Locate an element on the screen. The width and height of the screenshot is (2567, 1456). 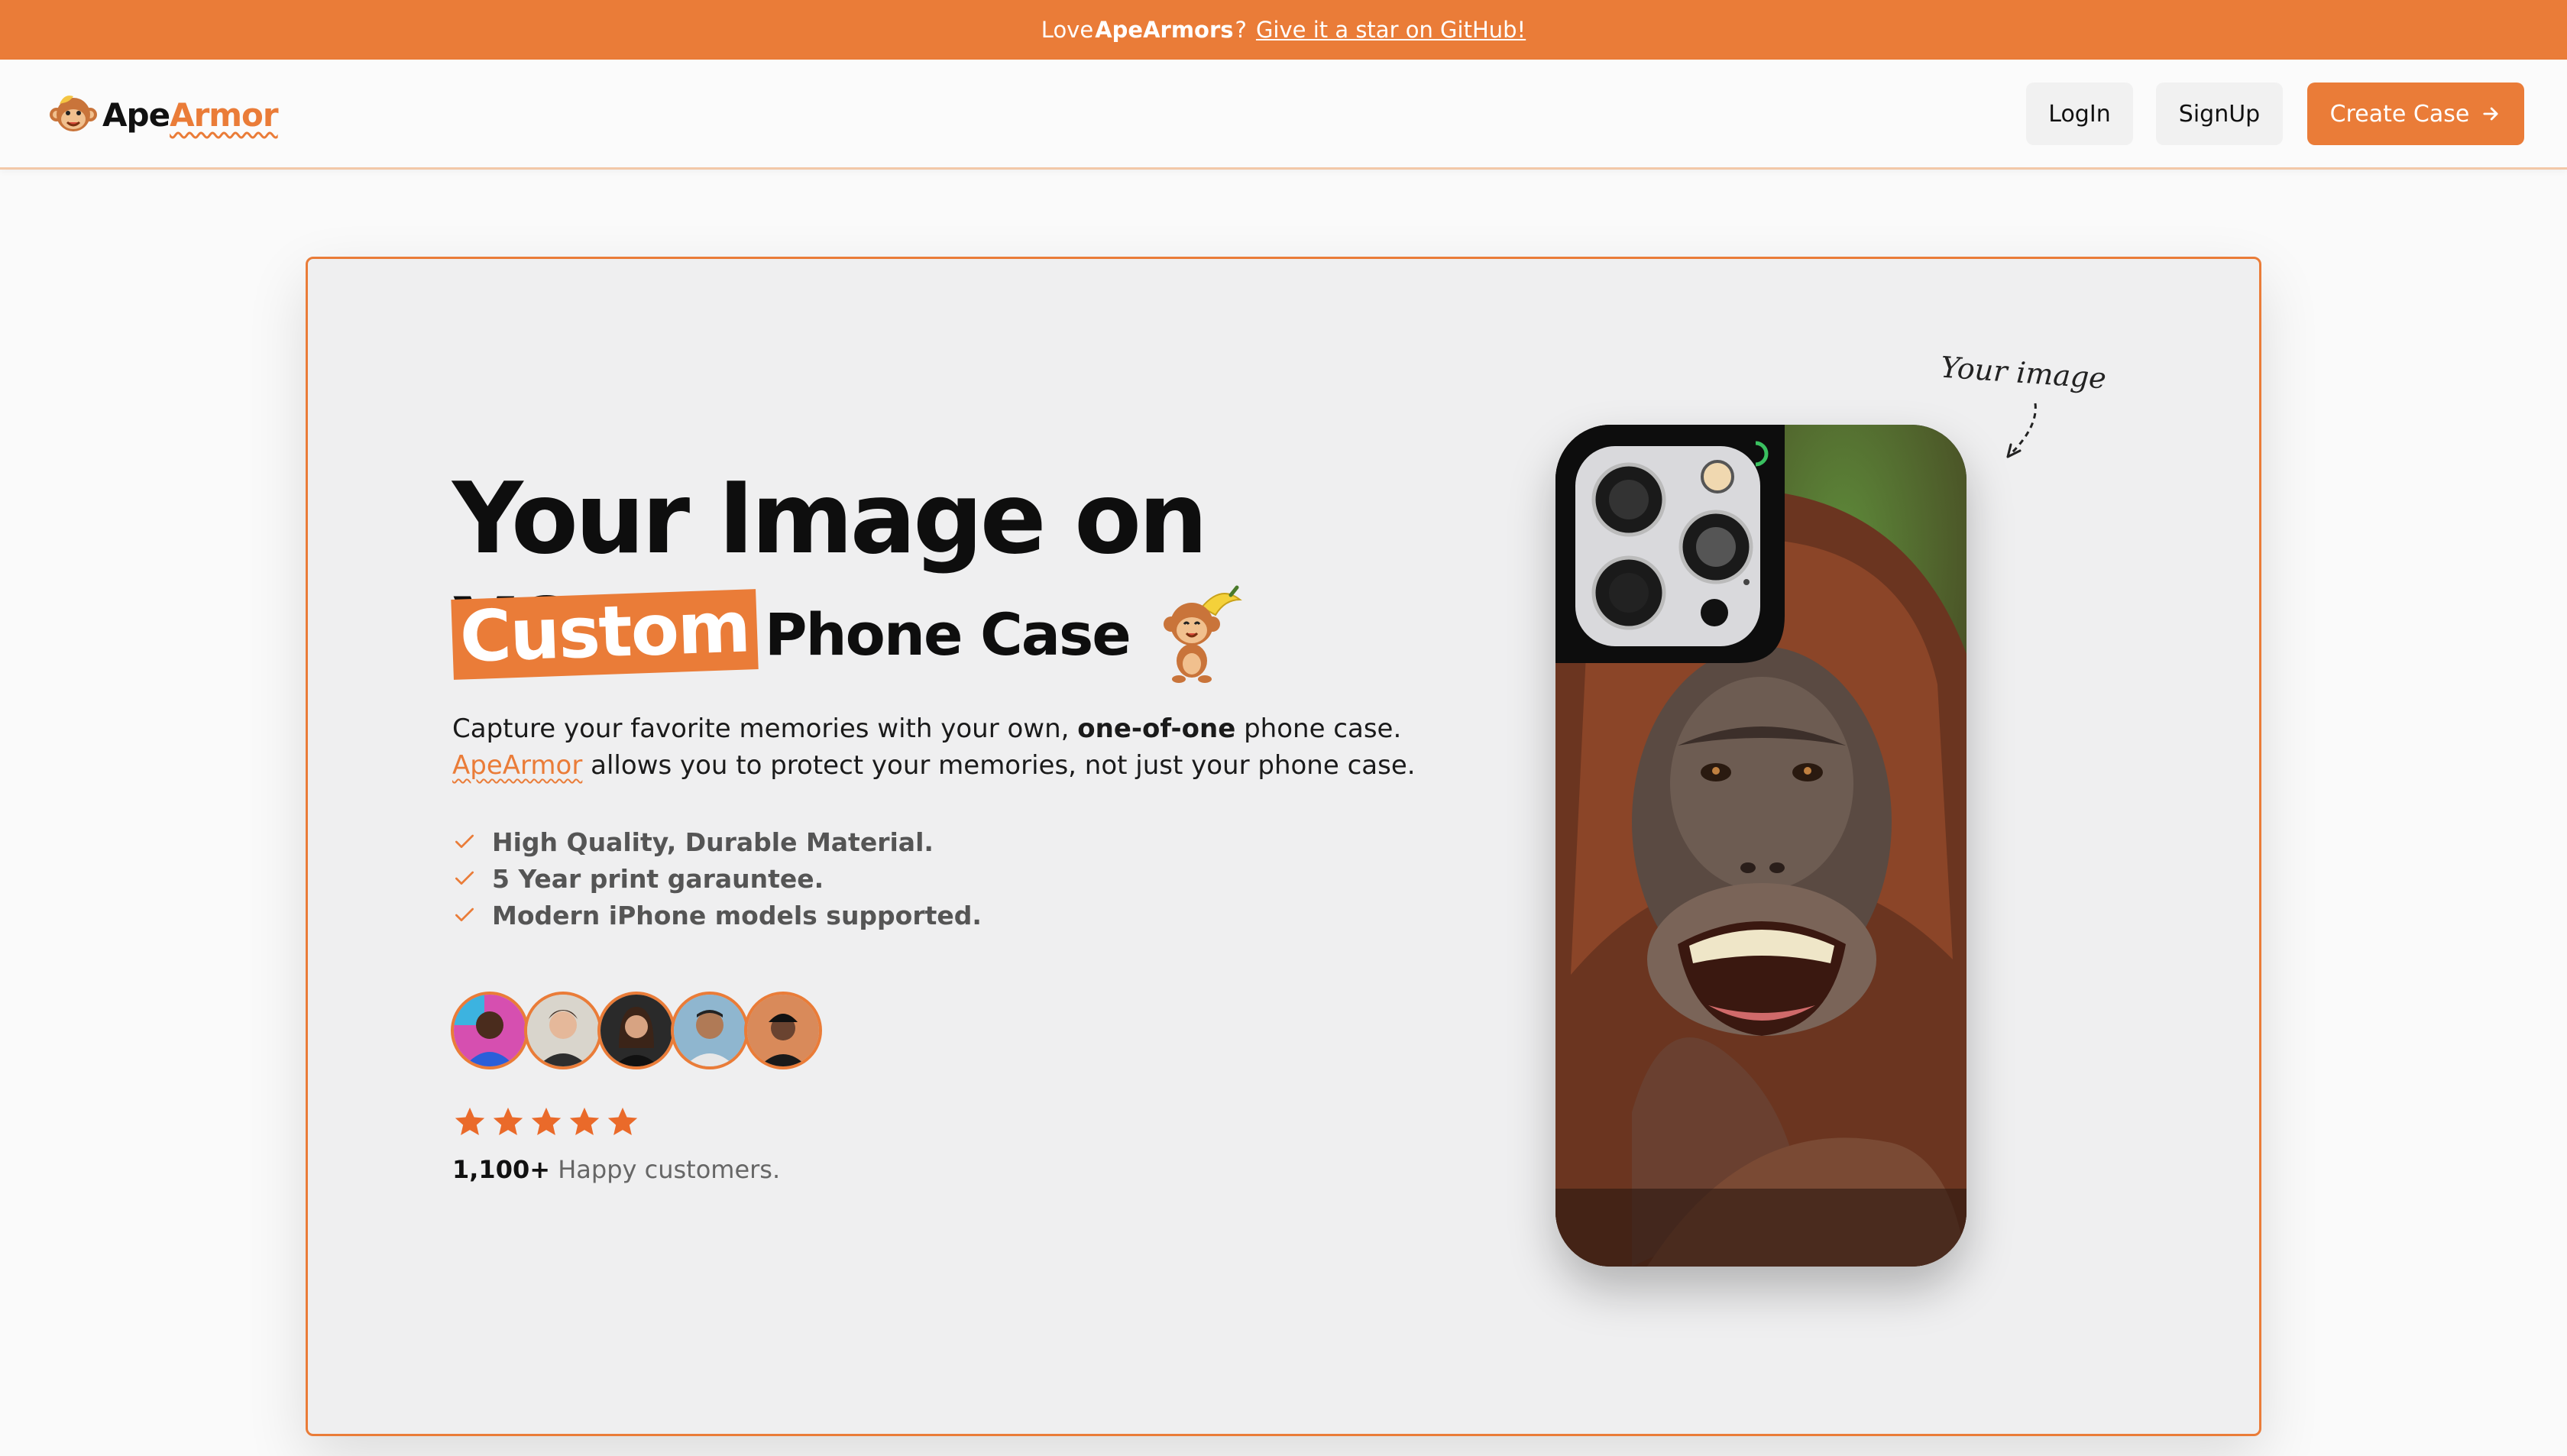
desc-part-2: phone case. is located at coordinates (1318, 729).